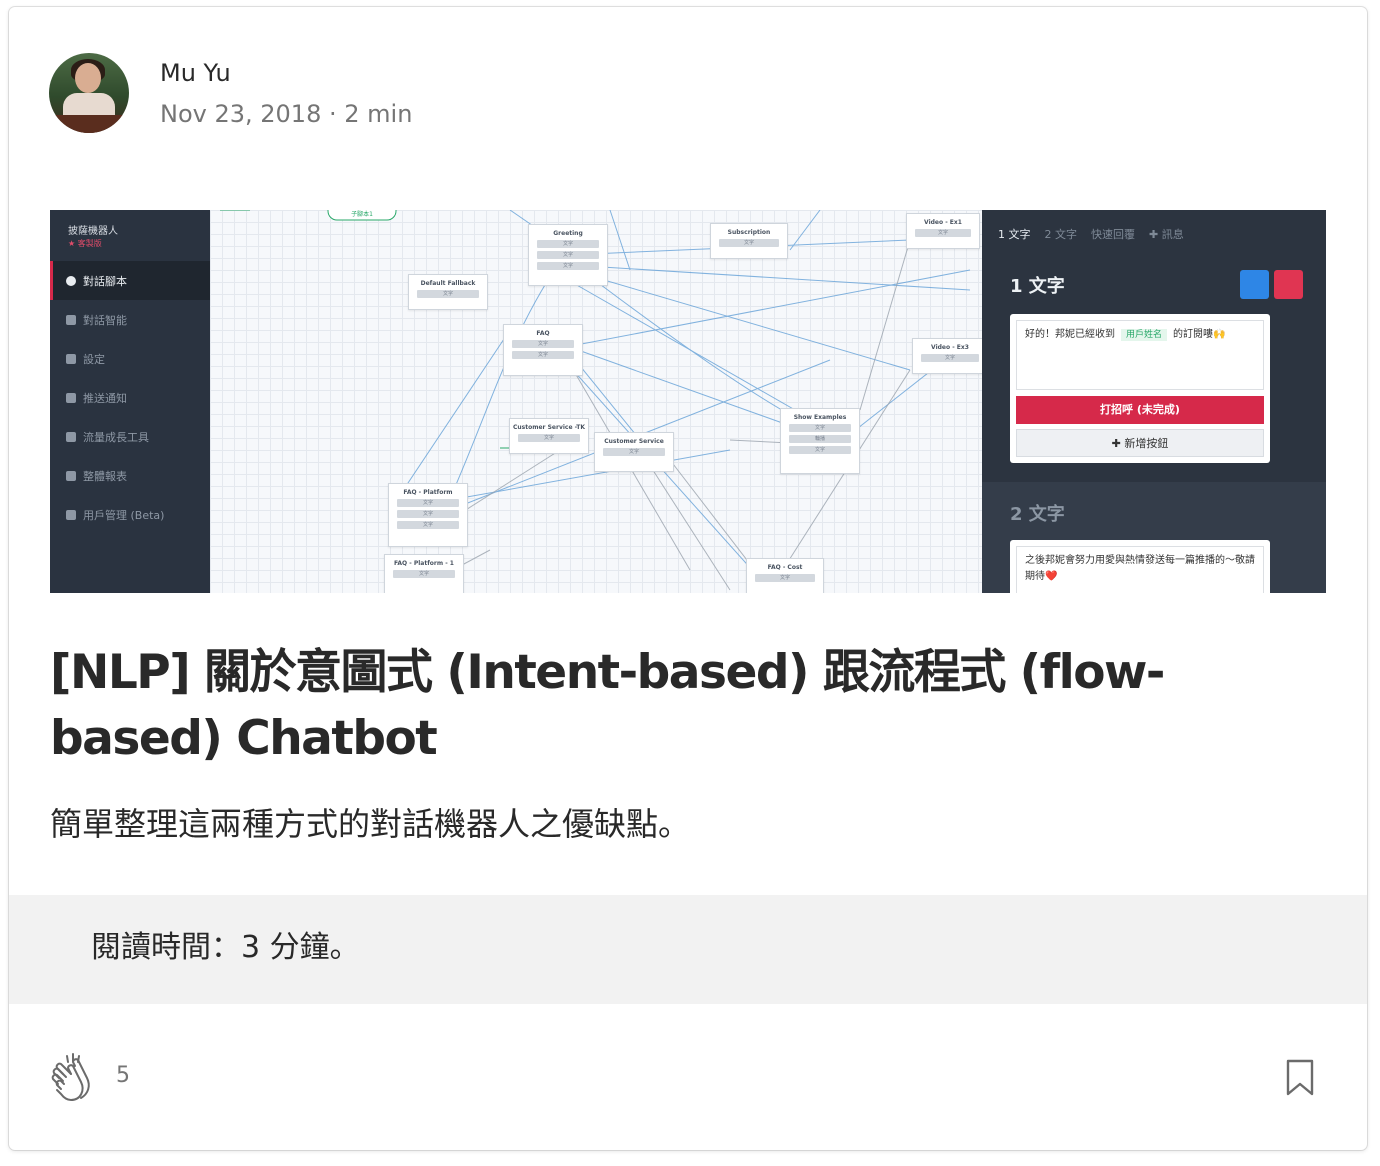 The height and width of the screenshot is (1166, 1380). Describe the element at coordinates (448, 292) in the screenshot. I see `flow-node: Default Fallback 文字` at that location.